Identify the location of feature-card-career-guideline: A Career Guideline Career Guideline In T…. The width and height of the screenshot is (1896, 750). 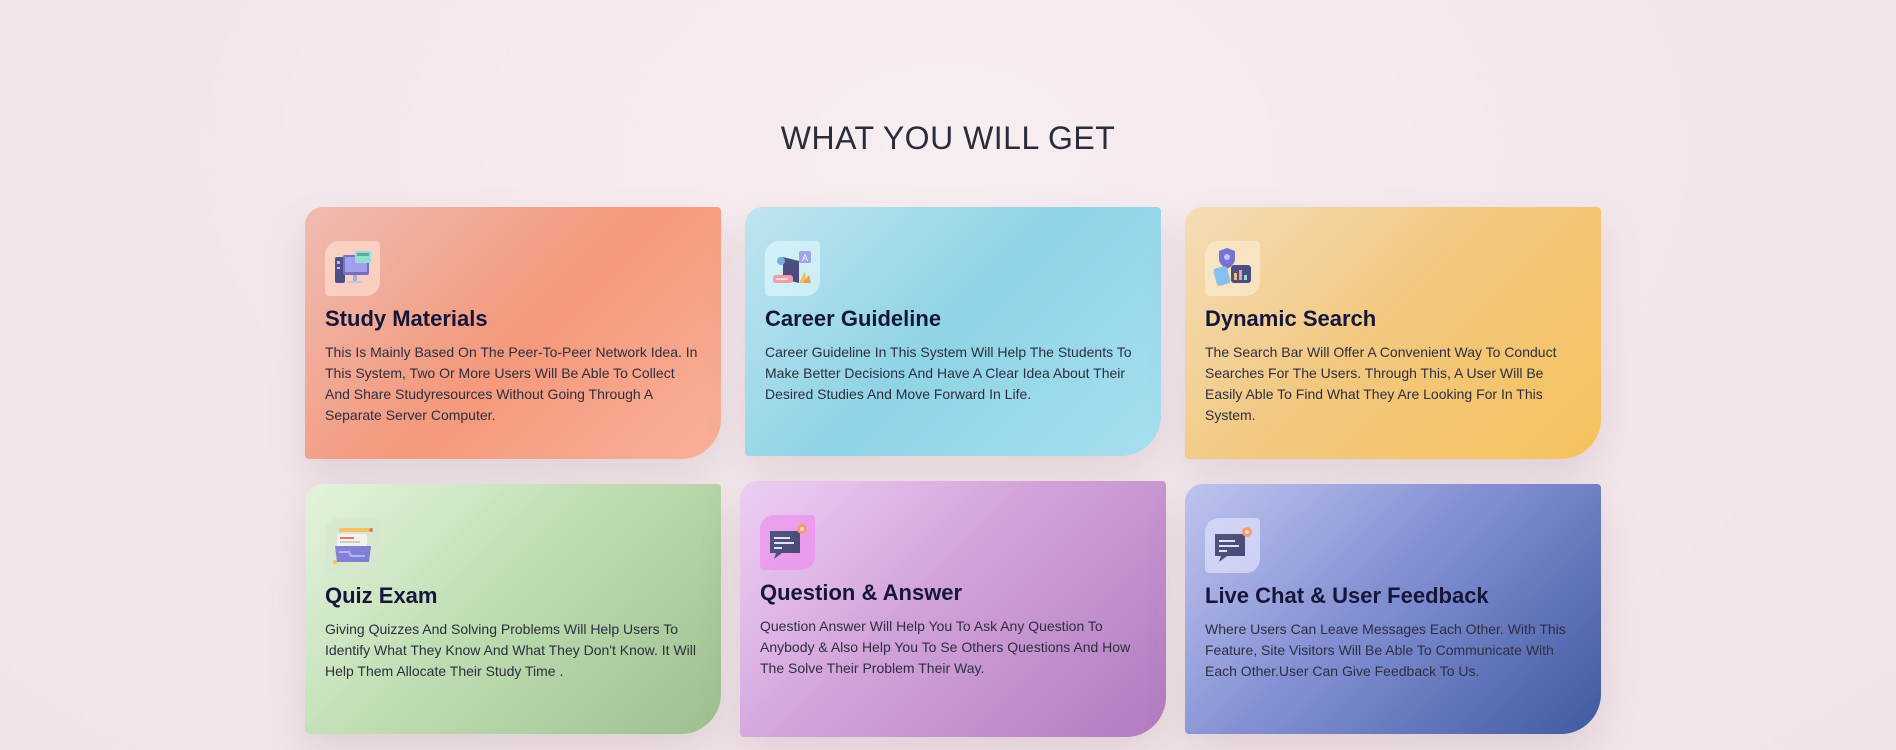
(953, 331).